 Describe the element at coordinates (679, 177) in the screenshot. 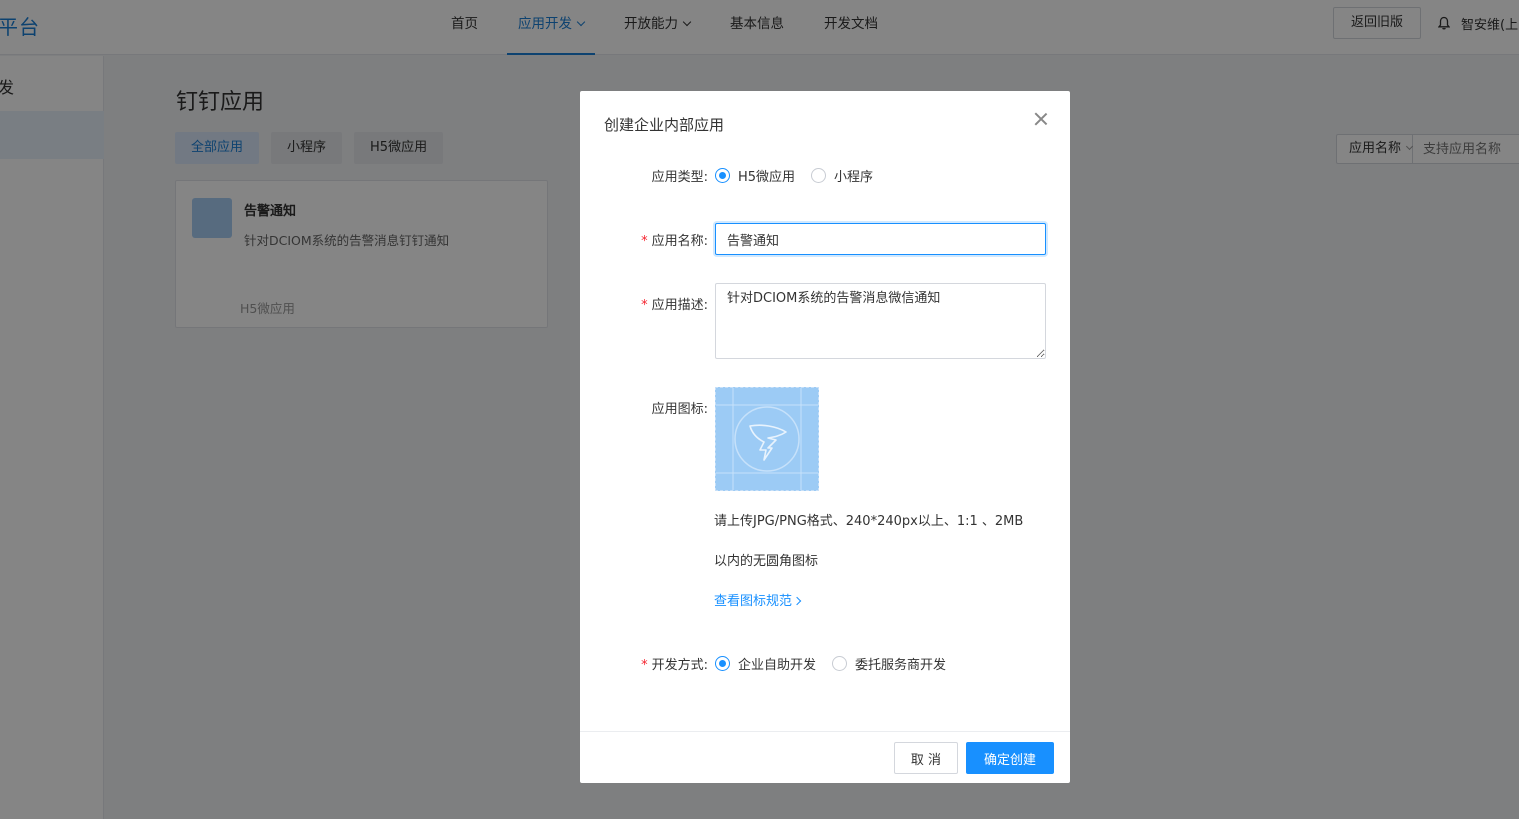

I see `app-type-label-text: 应用类型:` at that location.